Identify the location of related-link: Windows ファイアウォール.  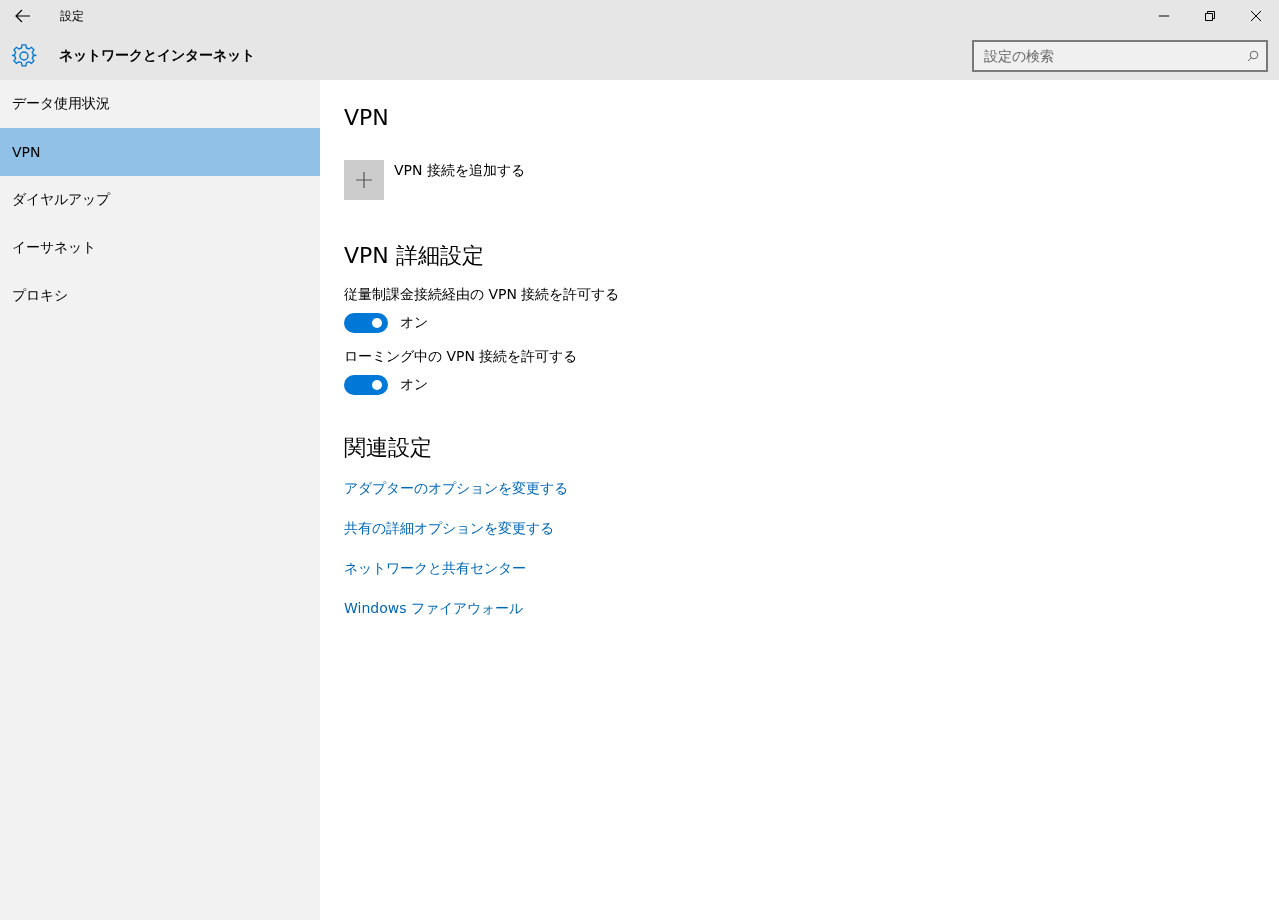
(433, 608).